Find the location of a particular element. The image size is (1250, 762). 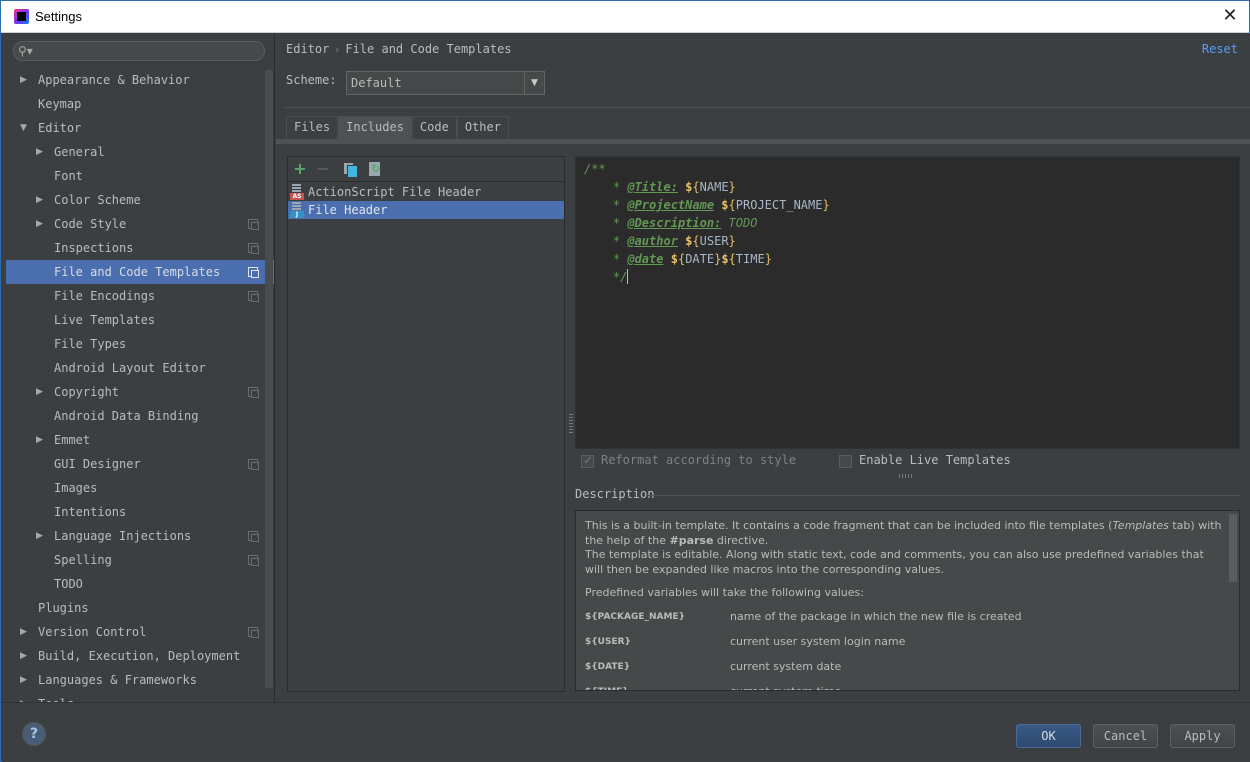

code-line: * @Description: TODO is located at coordinates (707, 223).